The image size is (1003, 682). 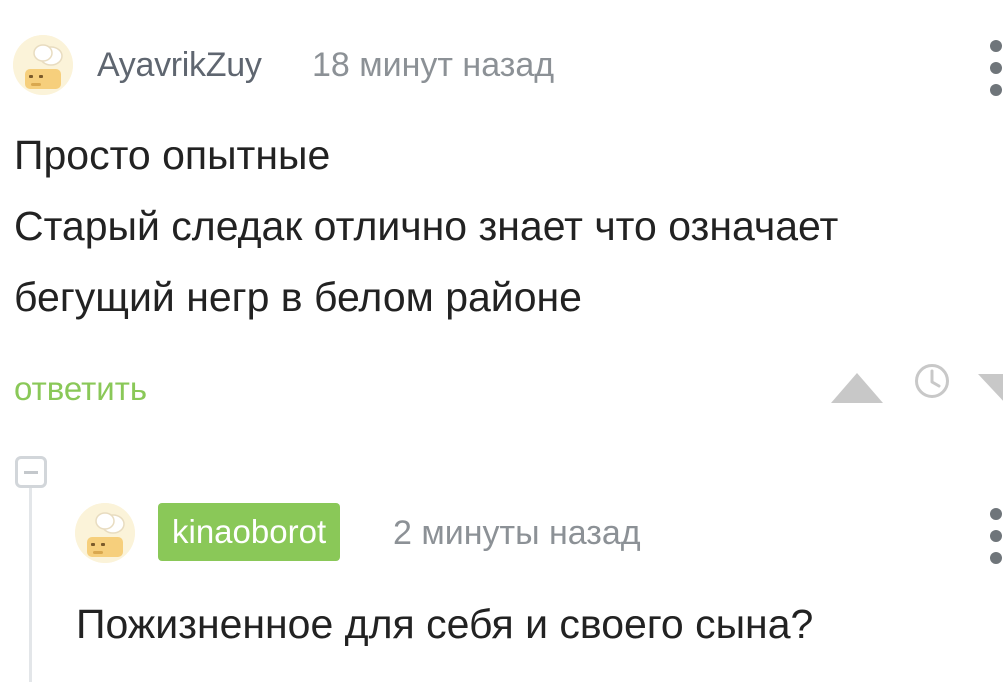 What do you see at coordinates (80, 389) in the screenshot?
I see `reply-button: ответить` at bounding box center [80, 389].